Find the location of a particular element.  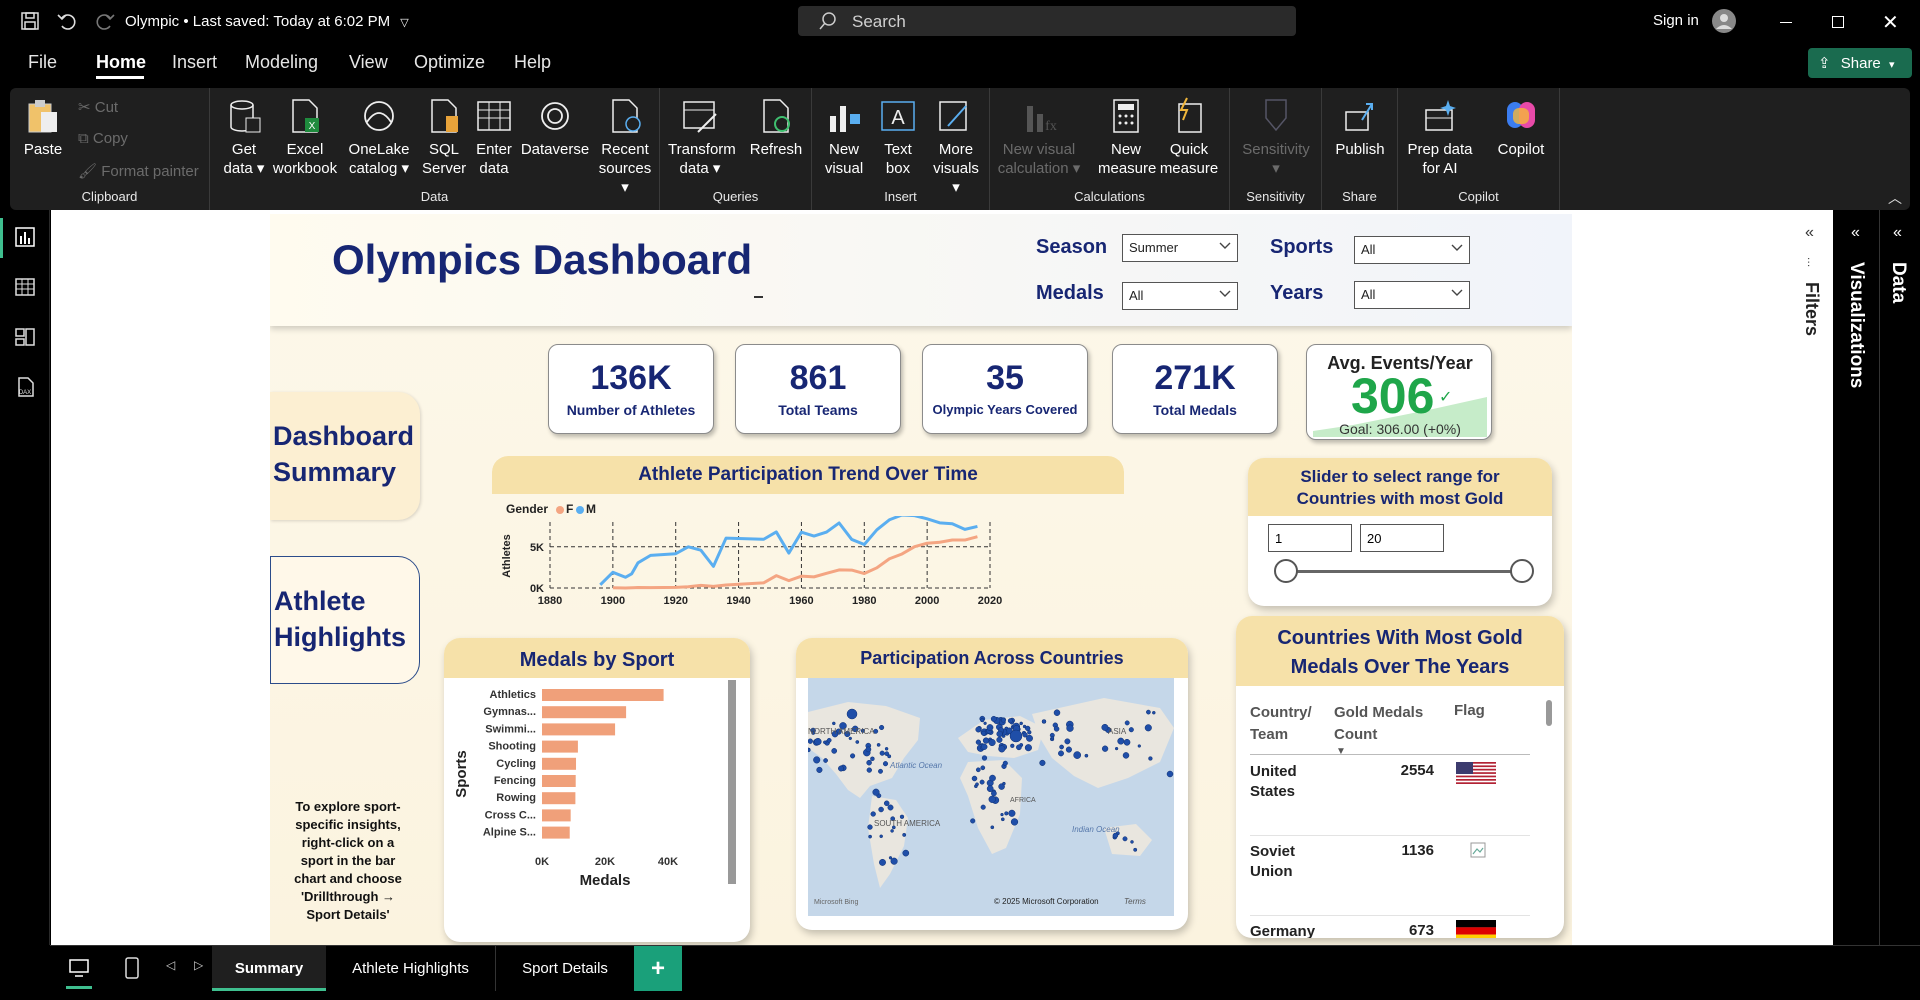

save-icon is located at coordinates (30, 21).